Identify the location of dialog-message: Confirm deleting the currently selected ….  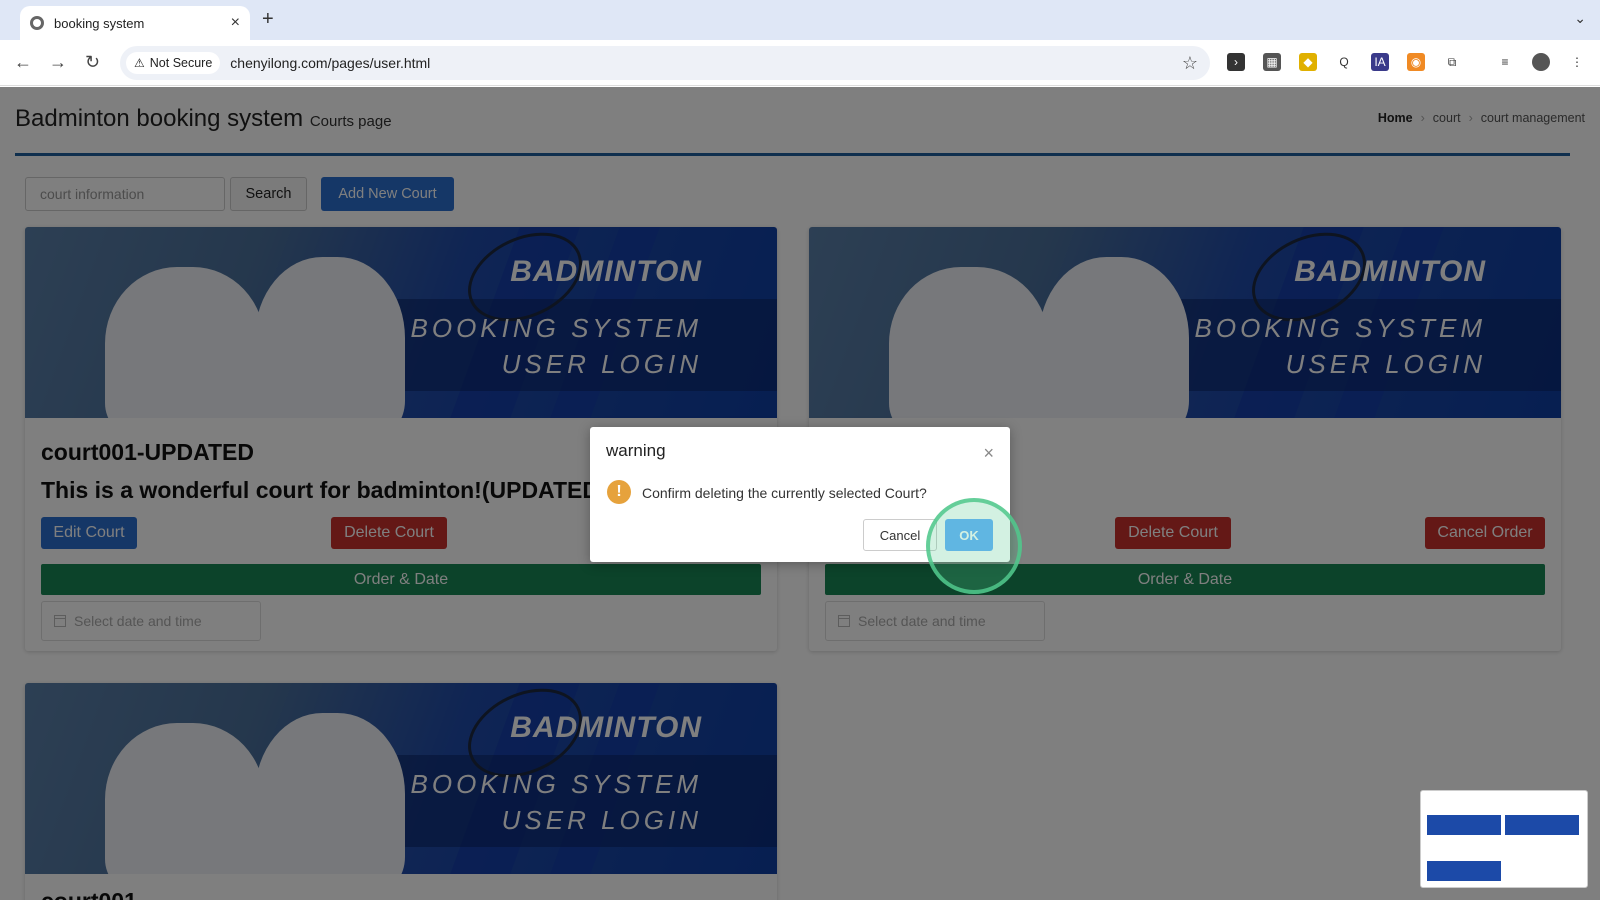
(784, 493).